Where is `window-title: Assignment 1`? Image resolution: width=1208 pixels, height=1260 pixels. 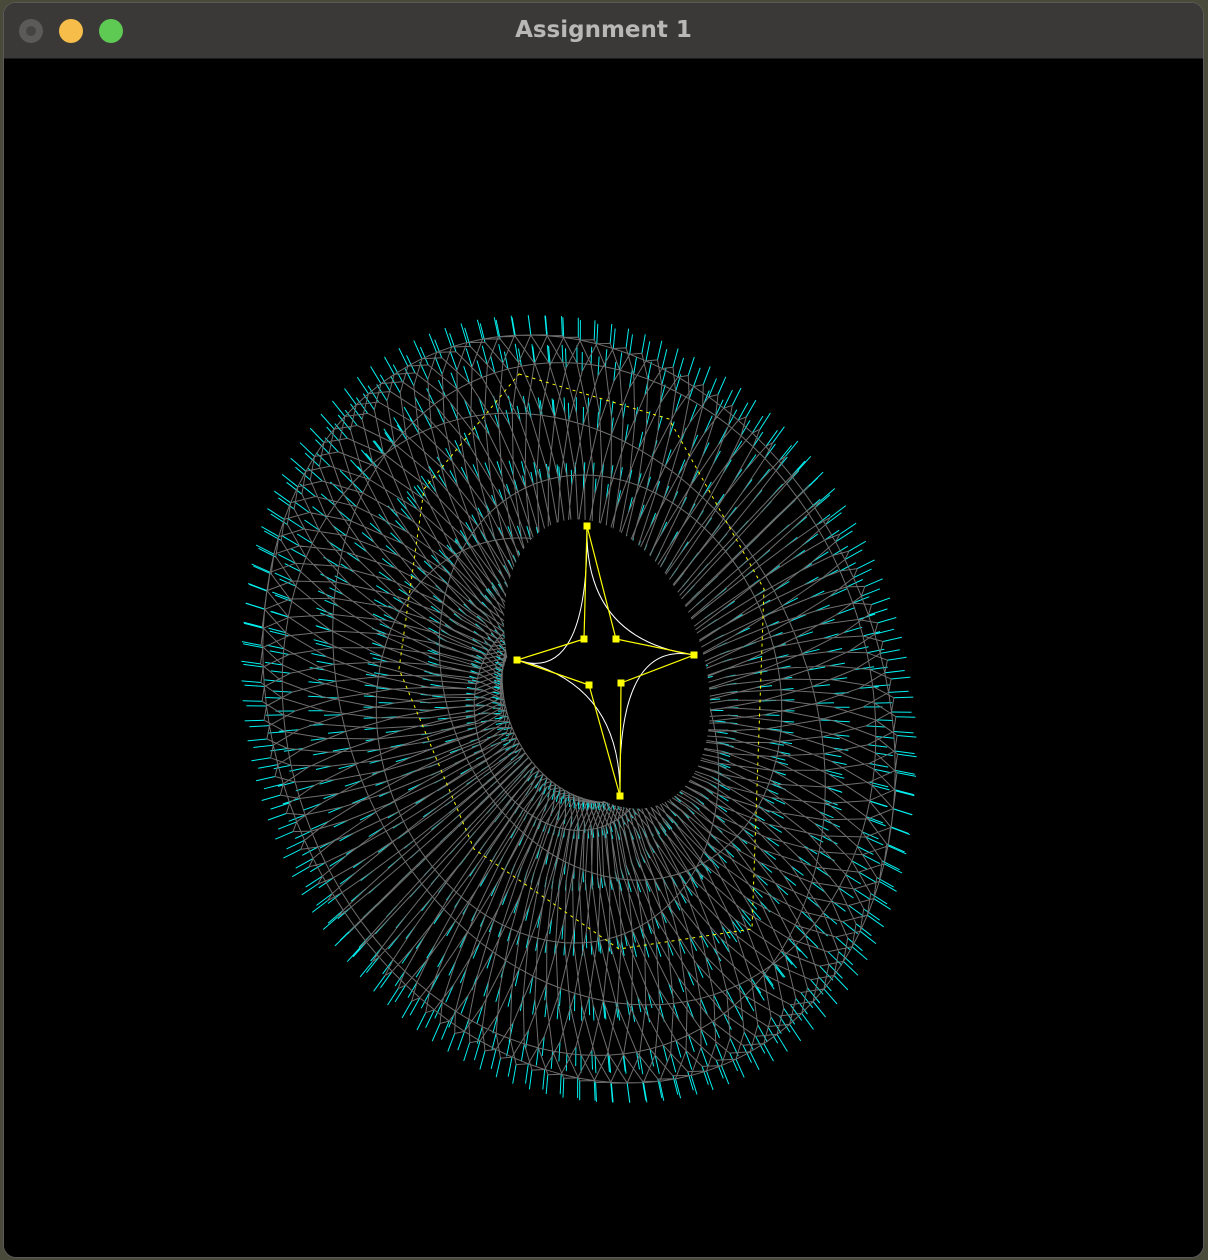 window-title: Assignment 1 is located at coordinates (603, 30).